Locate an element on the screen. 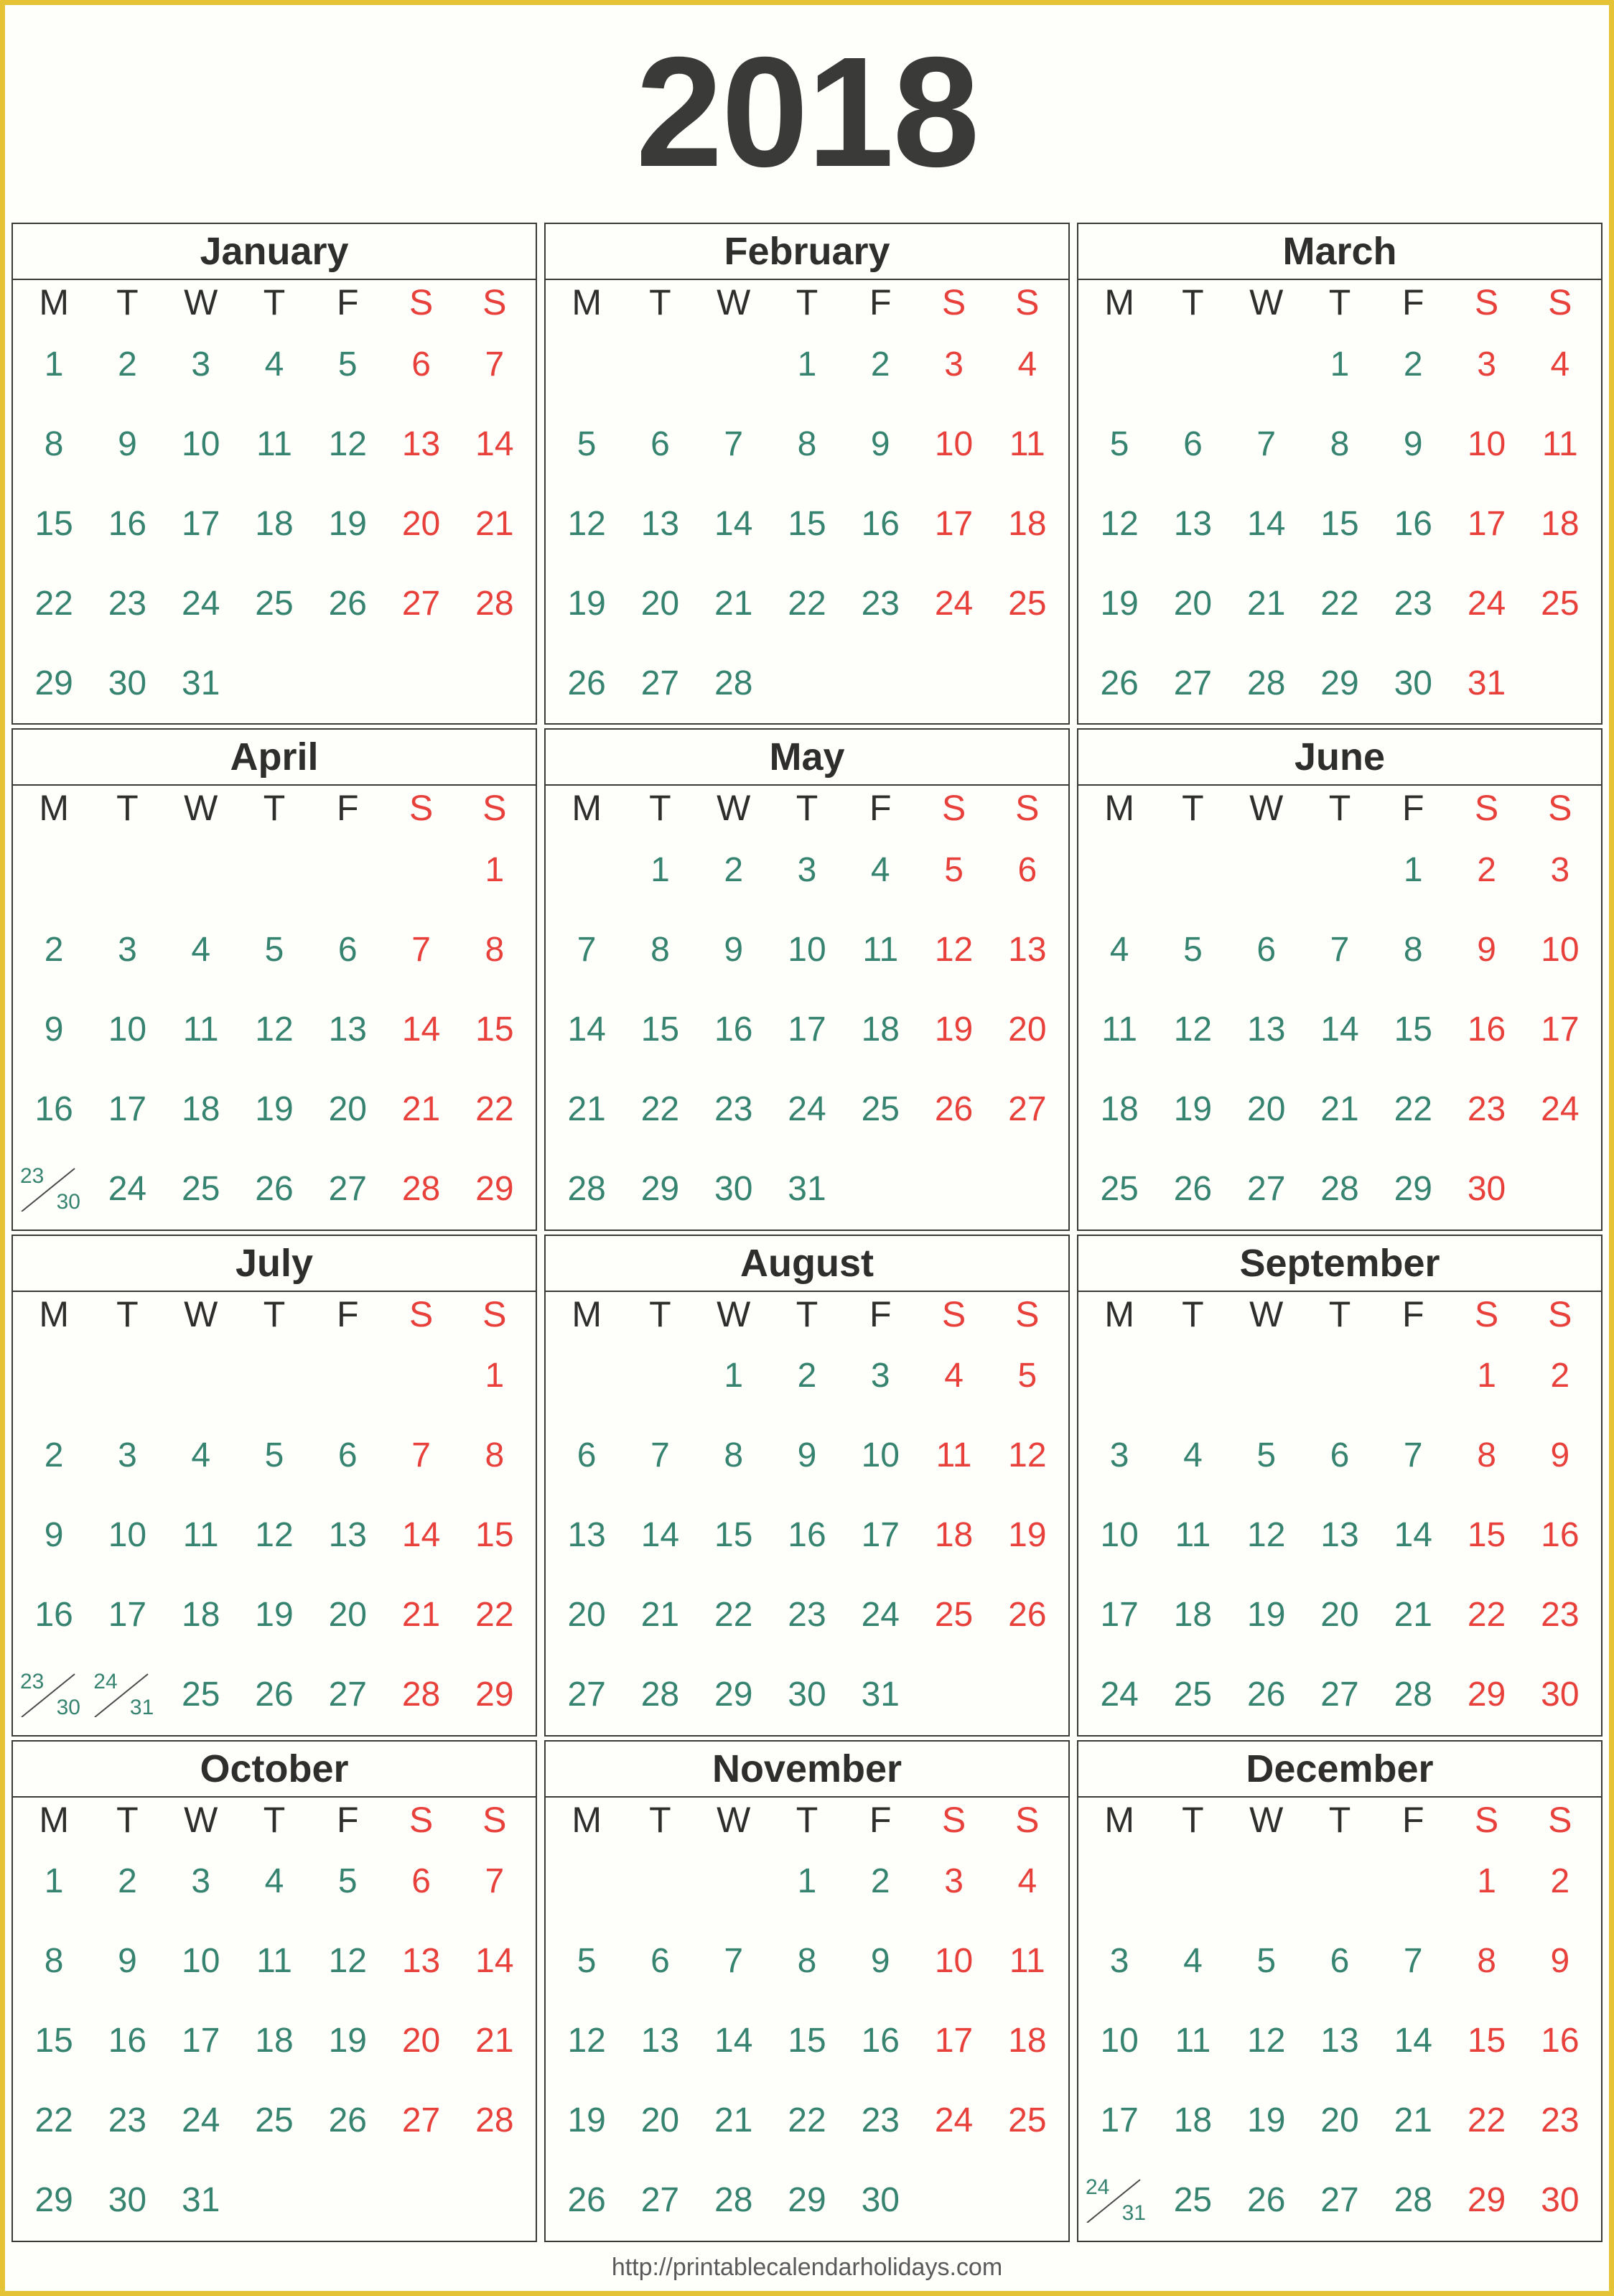  day-cell: 24 31 is located at coordinates (1119, 2200).